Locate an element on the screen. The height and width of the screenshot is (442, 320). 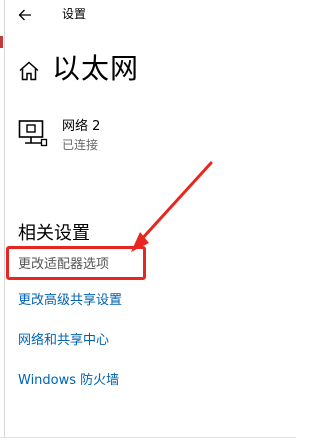
annotation-highlight-box is located at coordinates (76, 263).